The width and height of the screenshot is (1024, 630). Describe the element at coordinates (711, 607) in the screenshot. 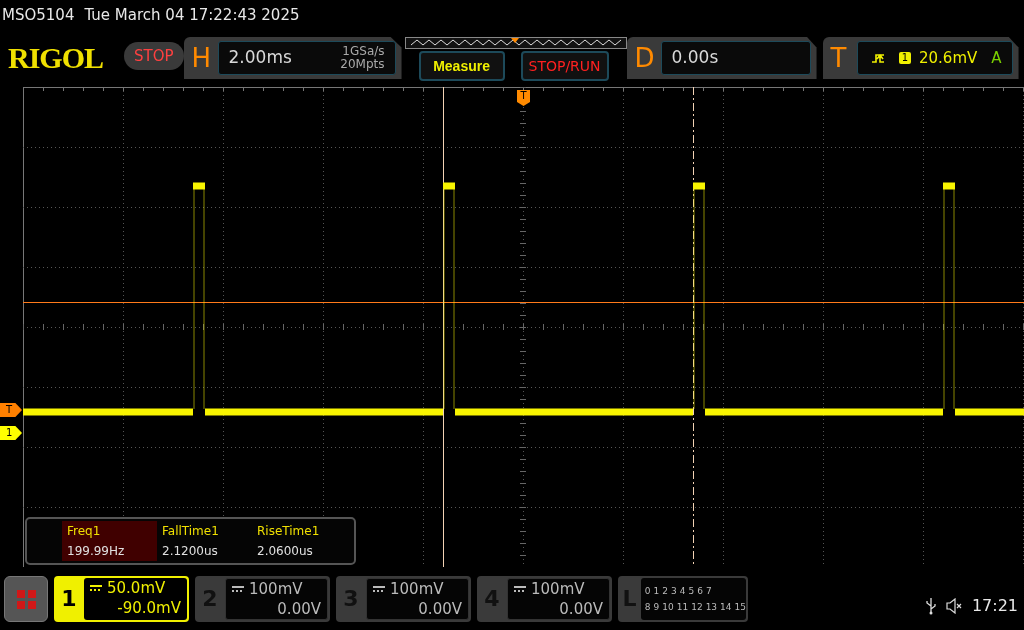

I see `bit-label: 13` at that location.